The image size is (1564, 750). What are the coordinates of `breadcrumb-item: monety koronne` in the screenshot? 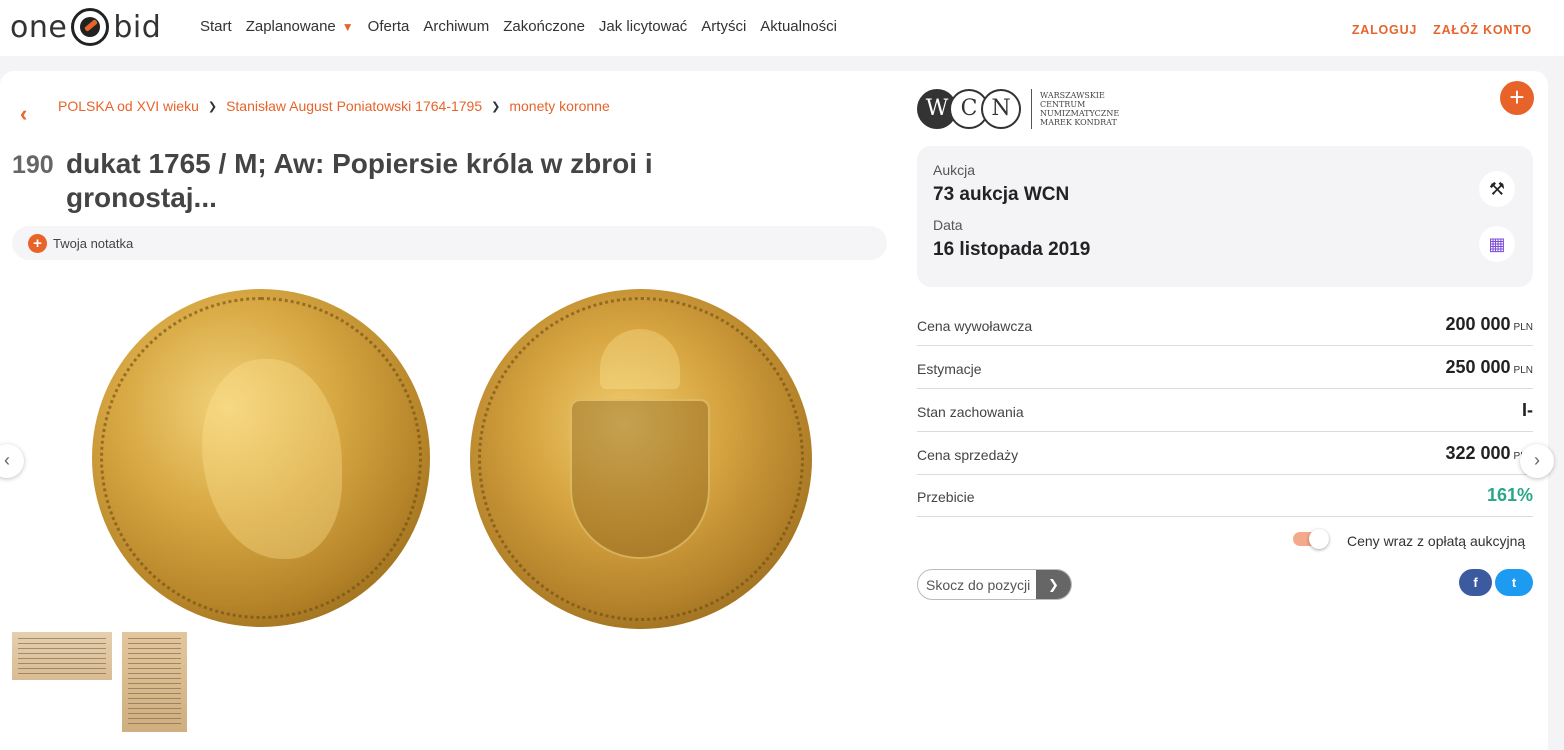 It's located at (559, 106).